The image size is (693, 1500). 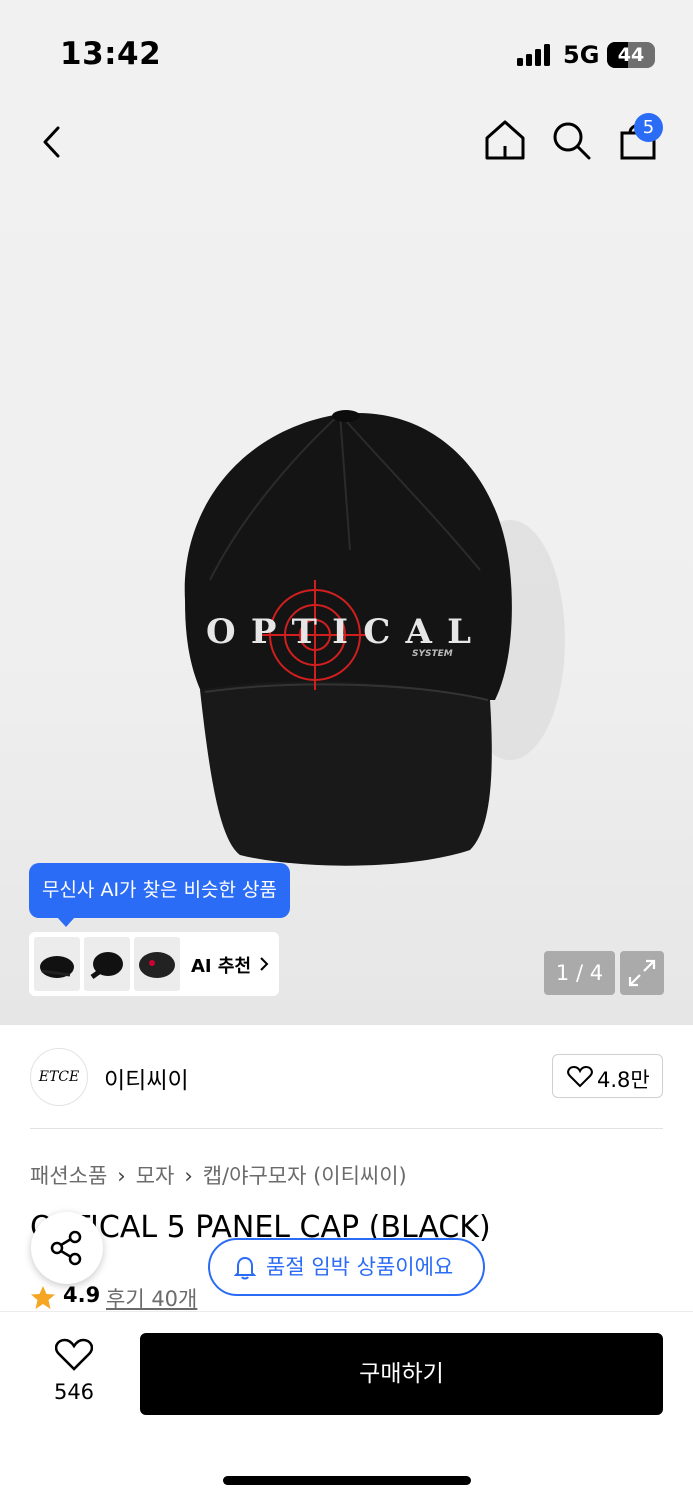 I want to click on ai-recommend-strip: AI 추천, so click(x=154, y=964).